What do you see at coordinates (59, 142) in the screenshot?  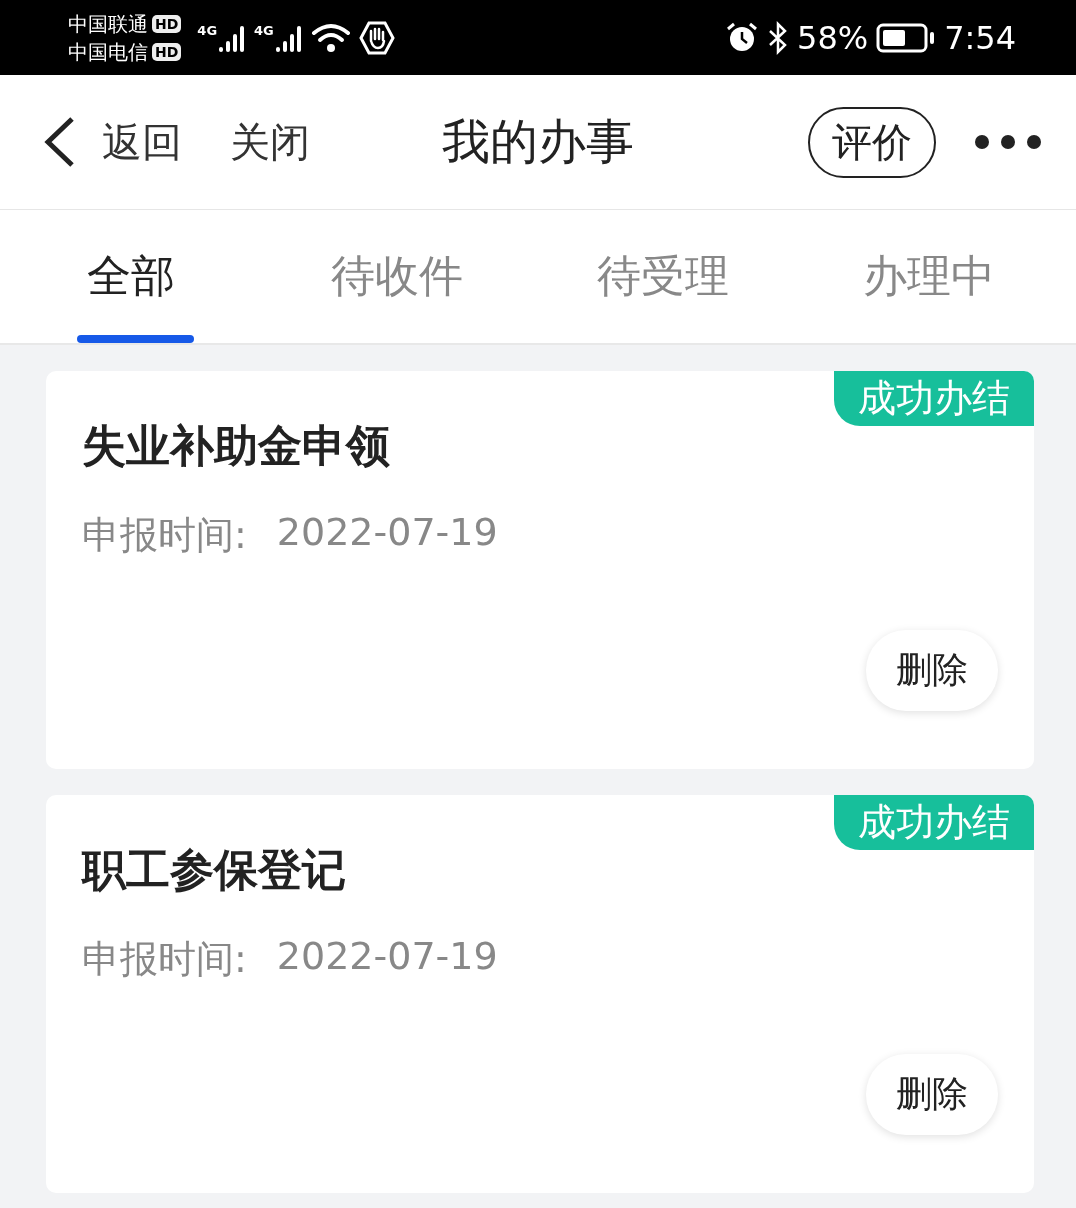 I see `back-icon` at bounding box center [59, 142].